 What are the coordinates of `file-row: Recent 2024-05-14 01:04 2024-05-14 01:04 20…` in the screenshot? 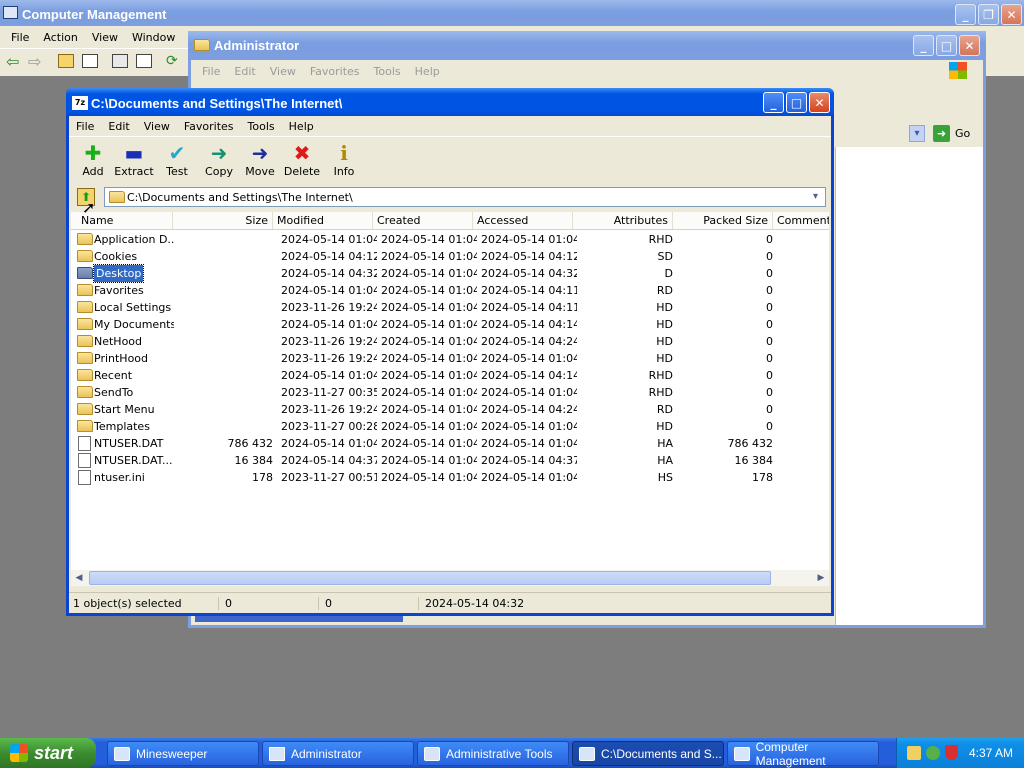 It's located at (452, 375).